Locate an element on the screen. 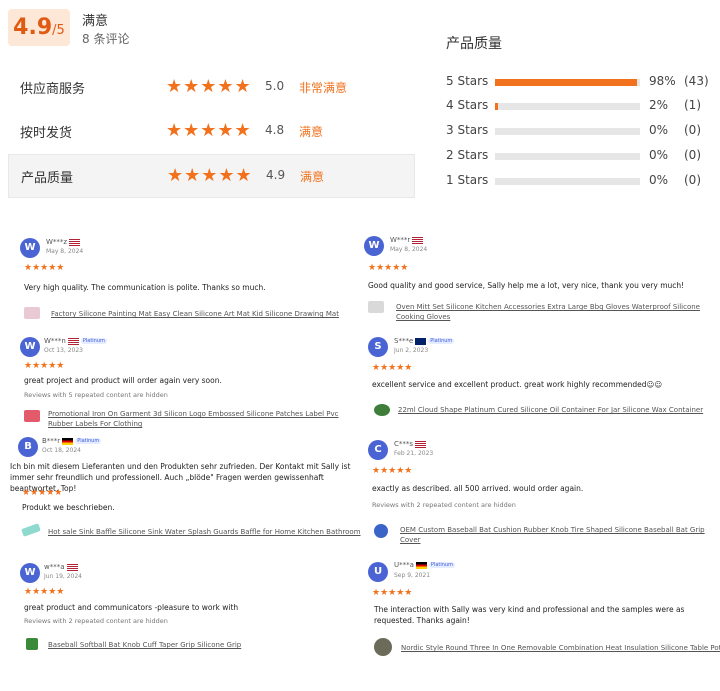 The height and width of the screenshot is (691, 720). review-date: Sep 9, 2021 is located at coordinates (412, 575).